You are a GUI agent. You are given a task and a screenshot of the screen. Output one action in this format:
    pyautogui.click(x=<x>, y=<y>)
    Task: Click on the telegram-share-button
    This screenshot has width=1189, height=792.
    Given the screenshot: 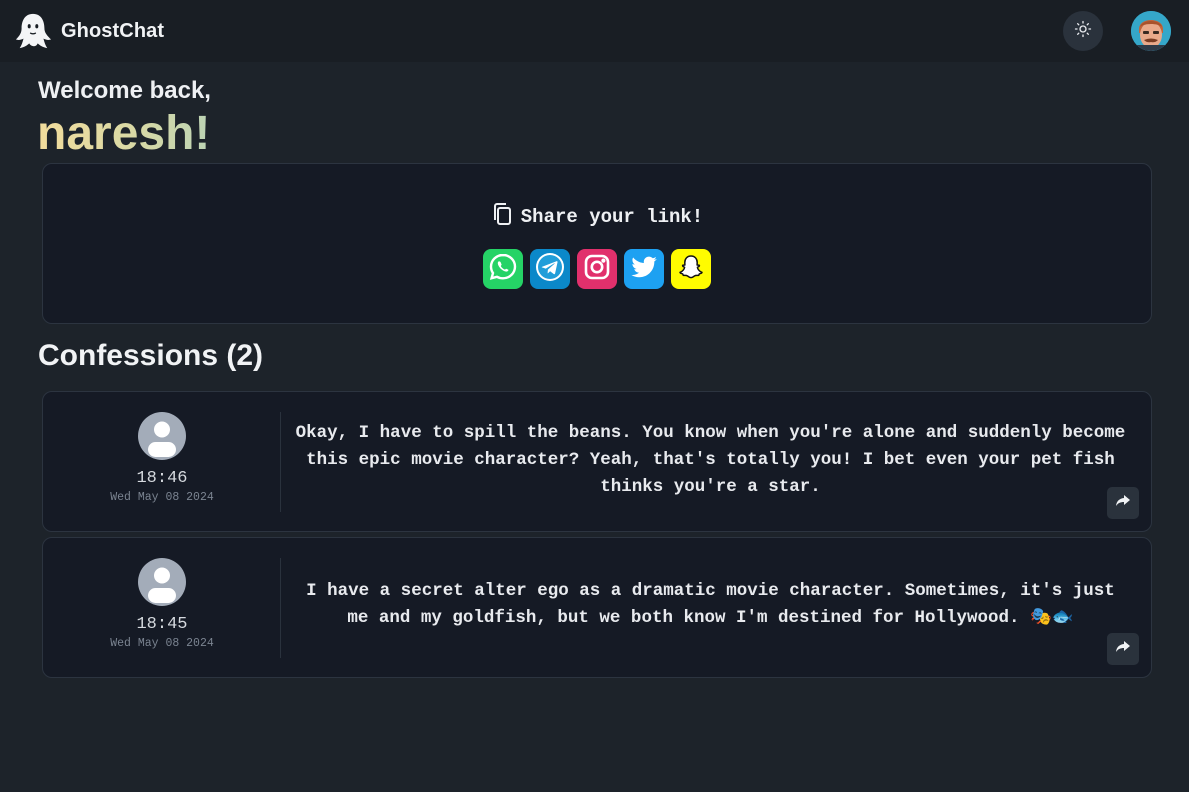 What is the action you would take?
    pyautogui.click(x=550, y=269)
    